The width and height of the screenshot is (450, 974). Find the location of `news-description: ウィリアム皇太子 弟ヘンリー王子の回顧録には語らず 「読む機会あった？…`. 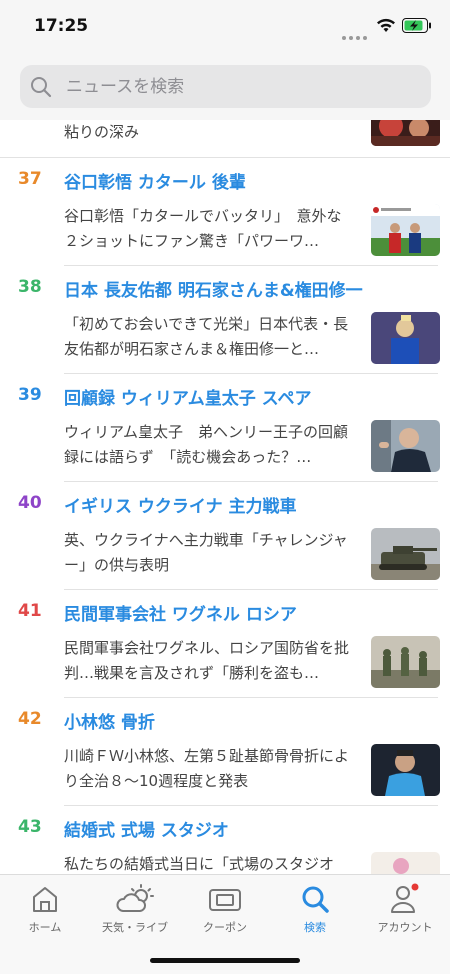

news-description: ウィリアム皇太子 弟ヘンリー王子の回顧録には語らず 「読む機会あった？… is located at coordinates (206, 444).